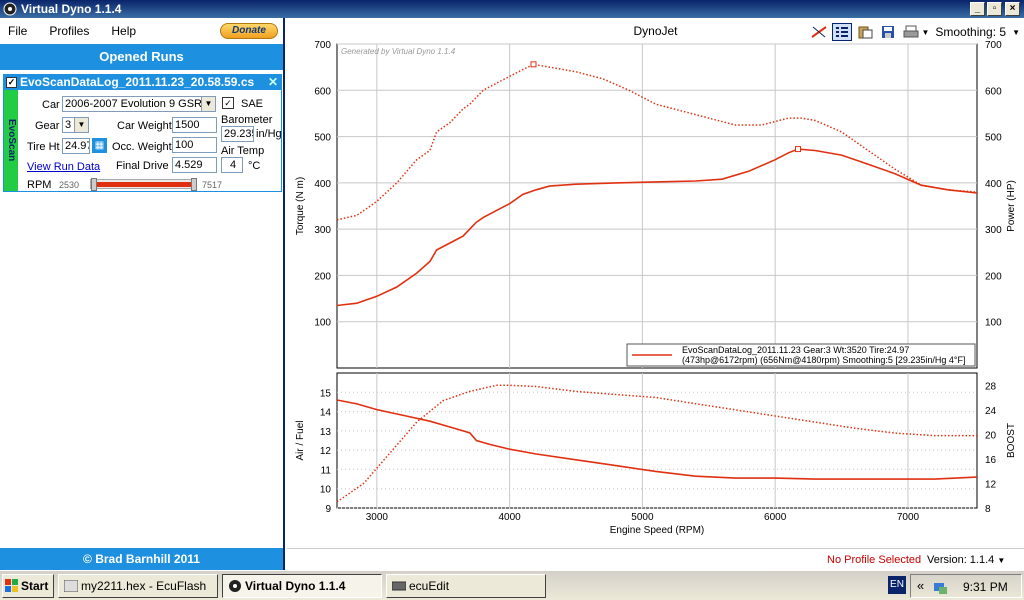 The image size is (1024, 600). I want to click on final-drive-input: 4.529, so click(194, 165).